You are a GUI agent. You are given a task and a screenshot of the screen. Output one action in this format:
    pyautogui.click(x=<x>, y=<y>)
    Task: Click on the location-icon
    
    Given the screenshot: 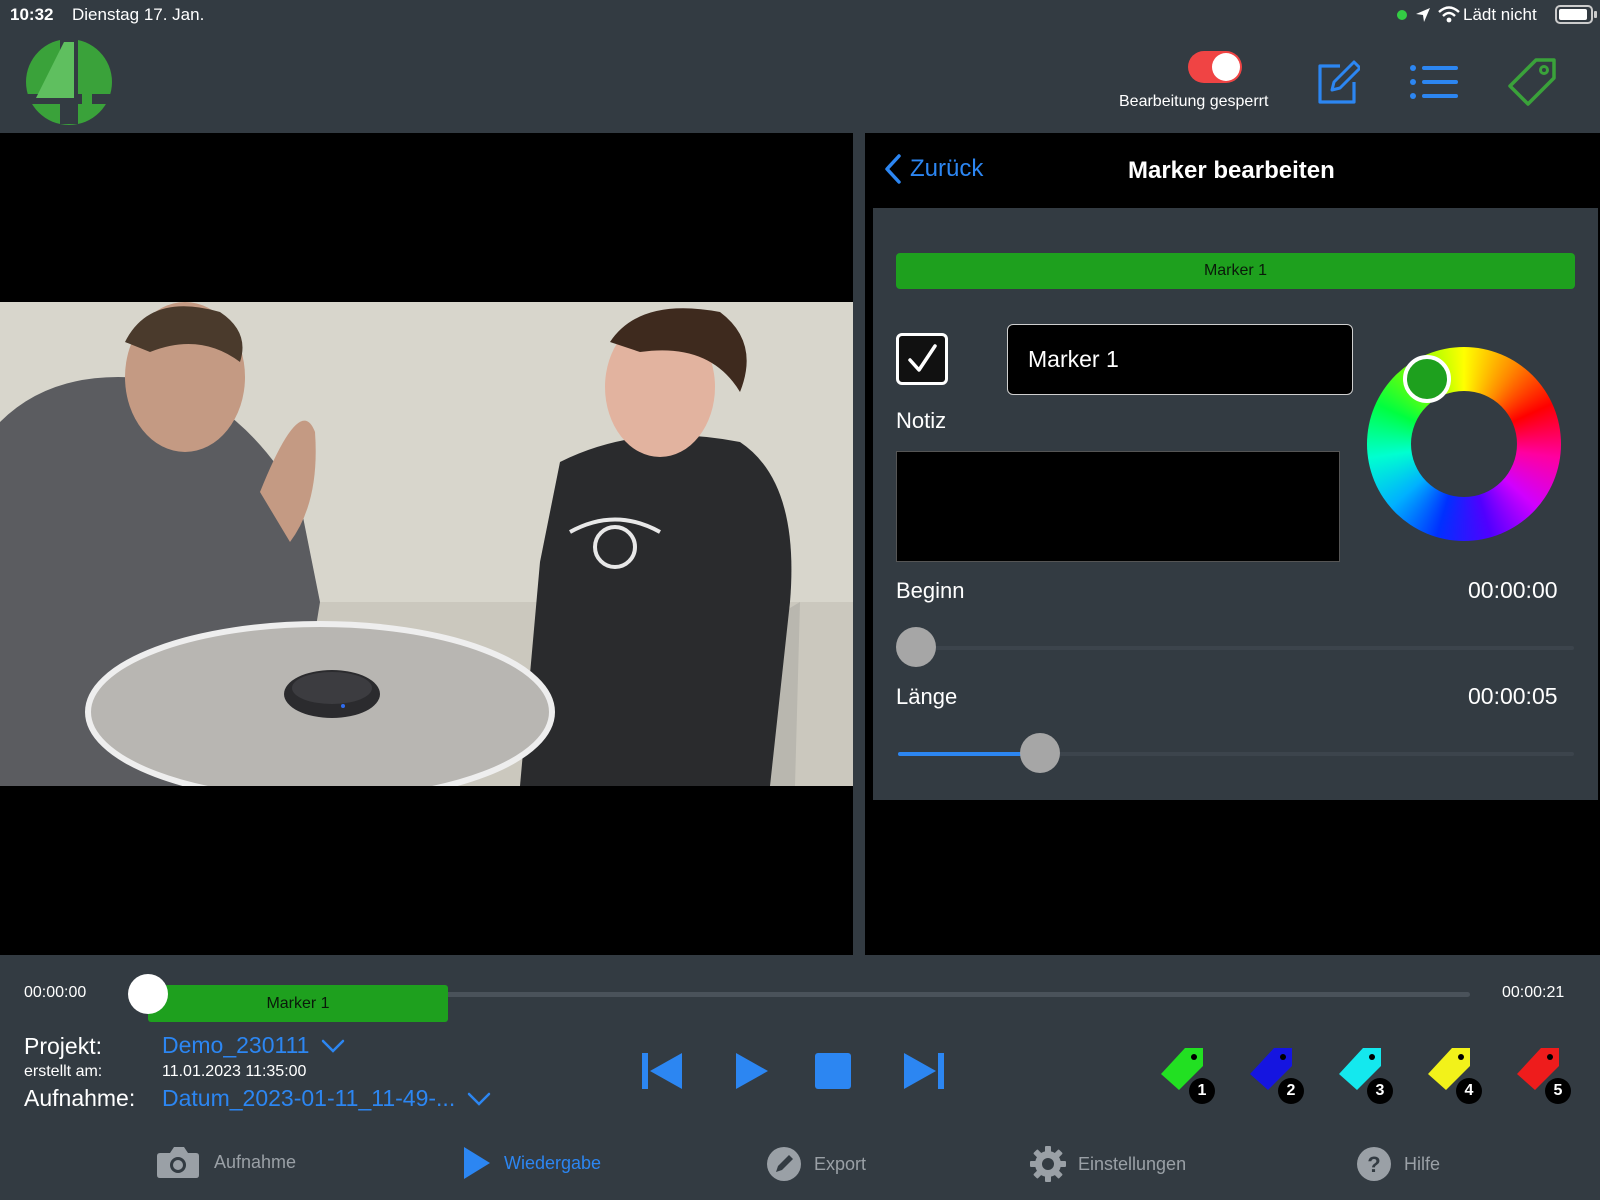 What is the action you would take?
    pyautogui.click(x=1423, y=15)
    